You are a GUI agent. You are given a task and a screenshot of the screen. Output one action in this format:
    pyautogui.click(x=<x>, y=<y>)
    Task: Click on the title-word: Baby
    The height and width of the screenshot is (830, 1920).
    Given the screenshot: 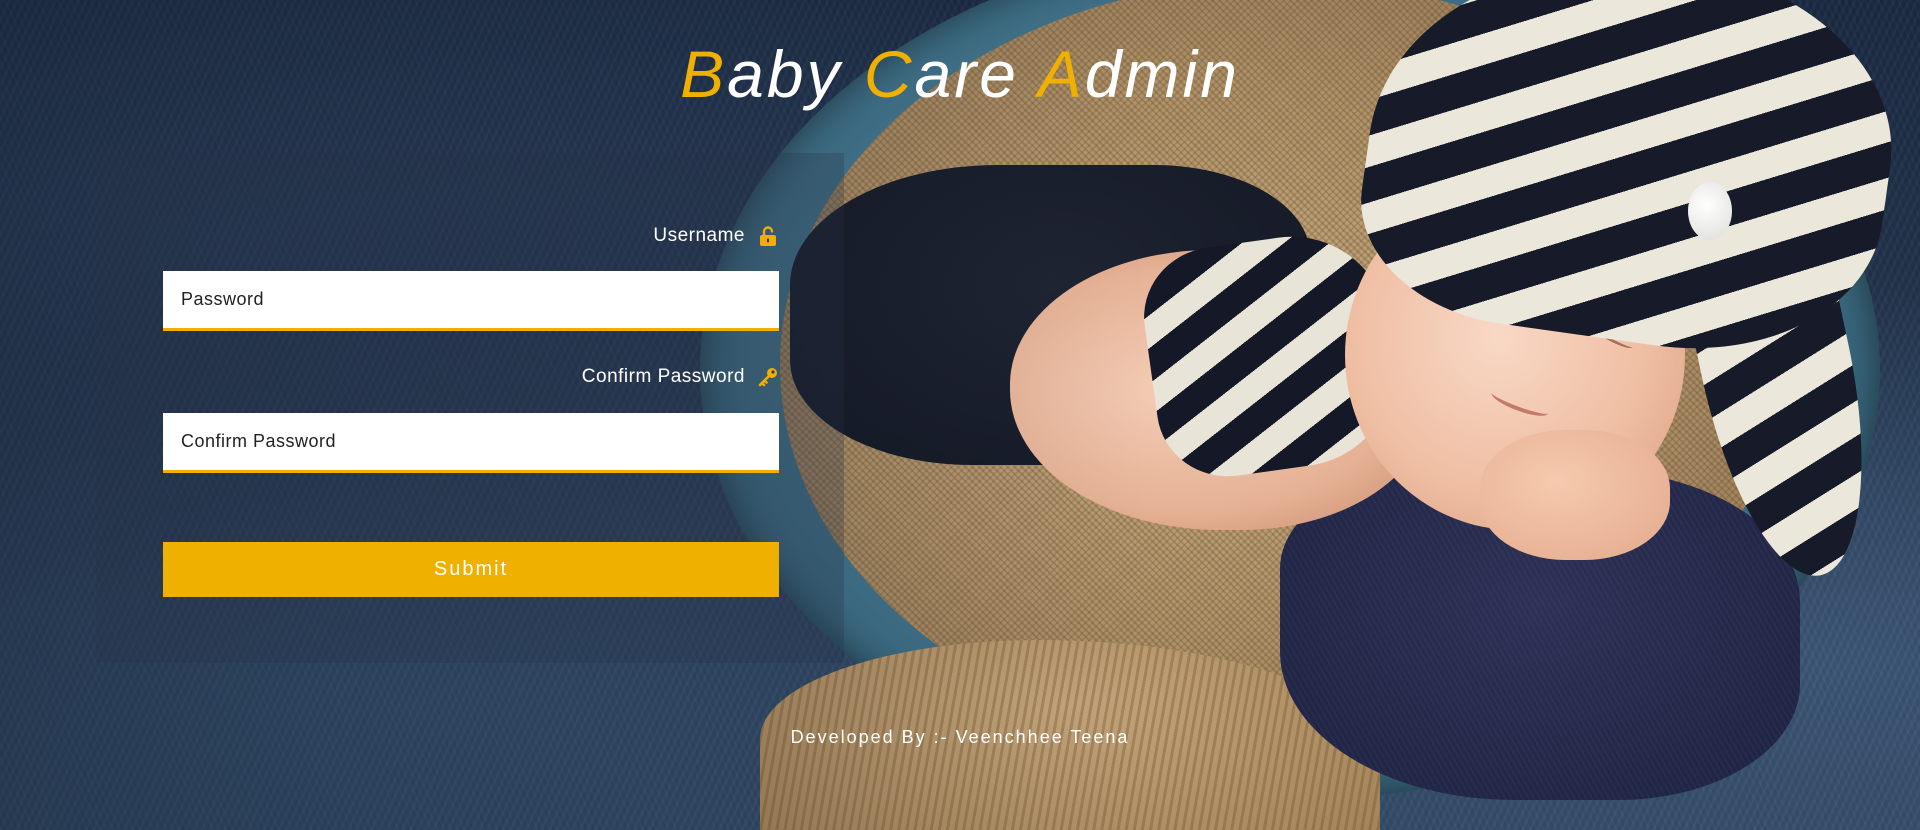 What is the action you would take?
    pyautogui.click(x=772, y=74)
    